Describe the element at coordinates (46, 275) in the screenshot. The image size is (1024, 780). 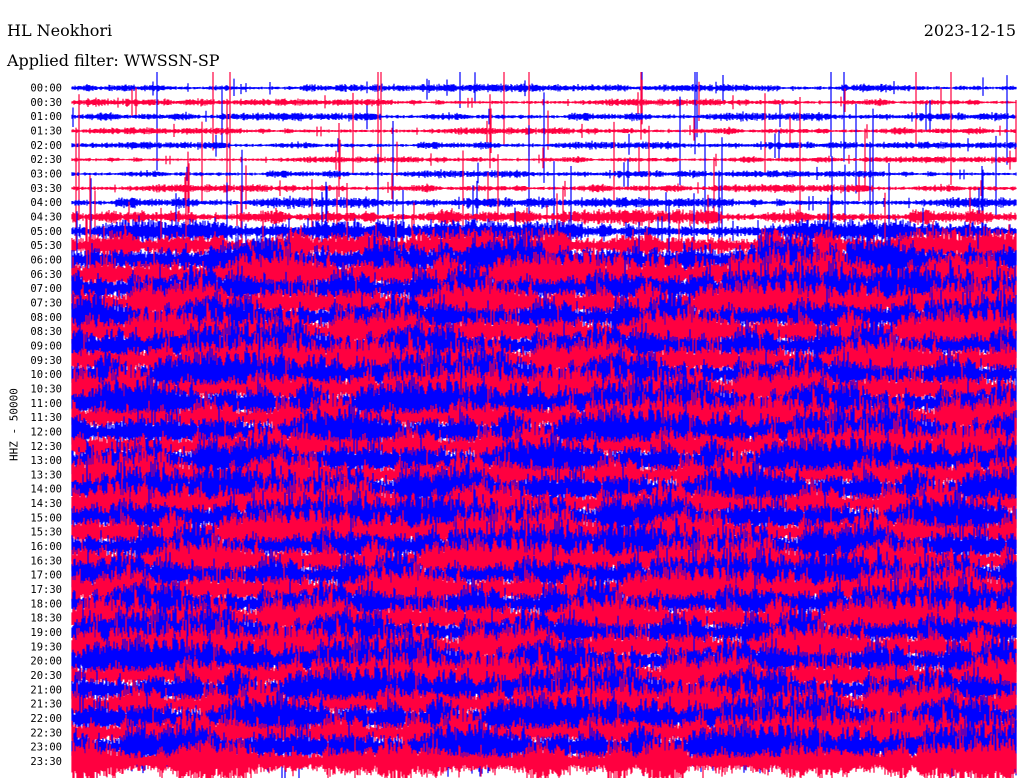
I see `time-tick-label: 06:30` at that location.